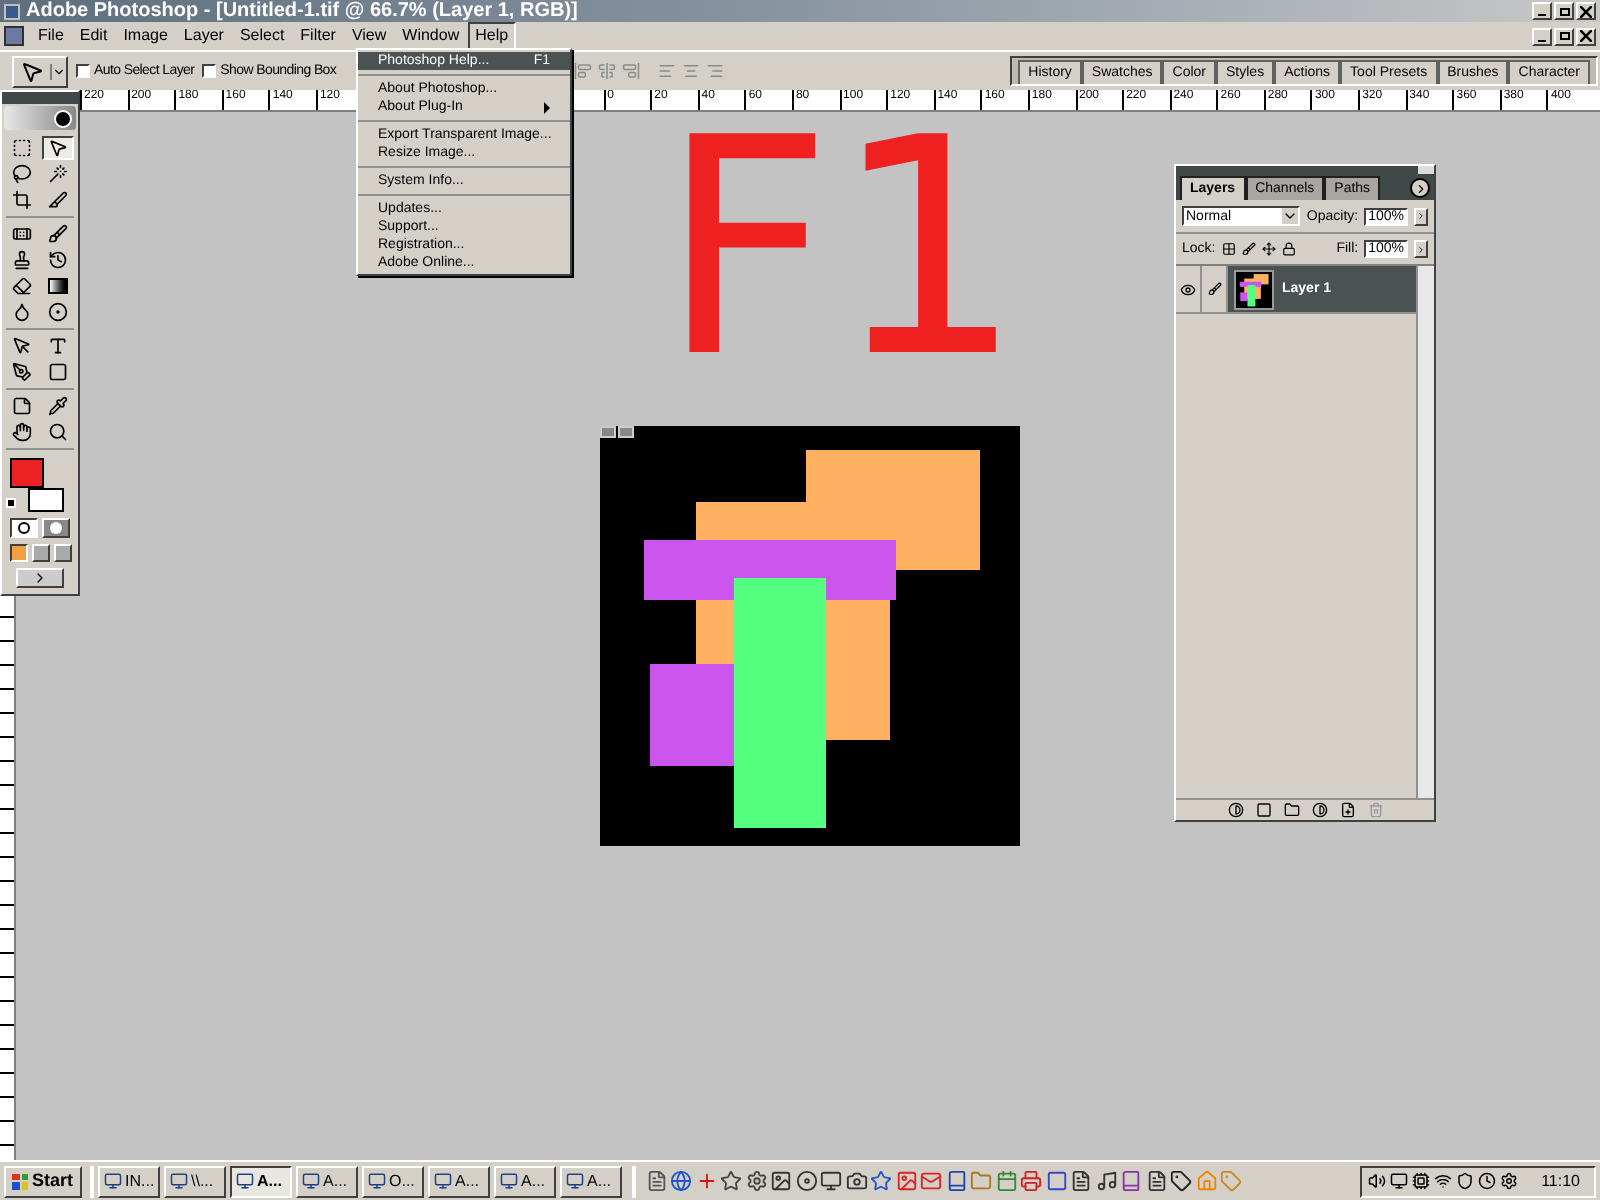  Describe the element at coordinates (1560, 1181) in the screenshot. I see `clock: 11:10` at that location.